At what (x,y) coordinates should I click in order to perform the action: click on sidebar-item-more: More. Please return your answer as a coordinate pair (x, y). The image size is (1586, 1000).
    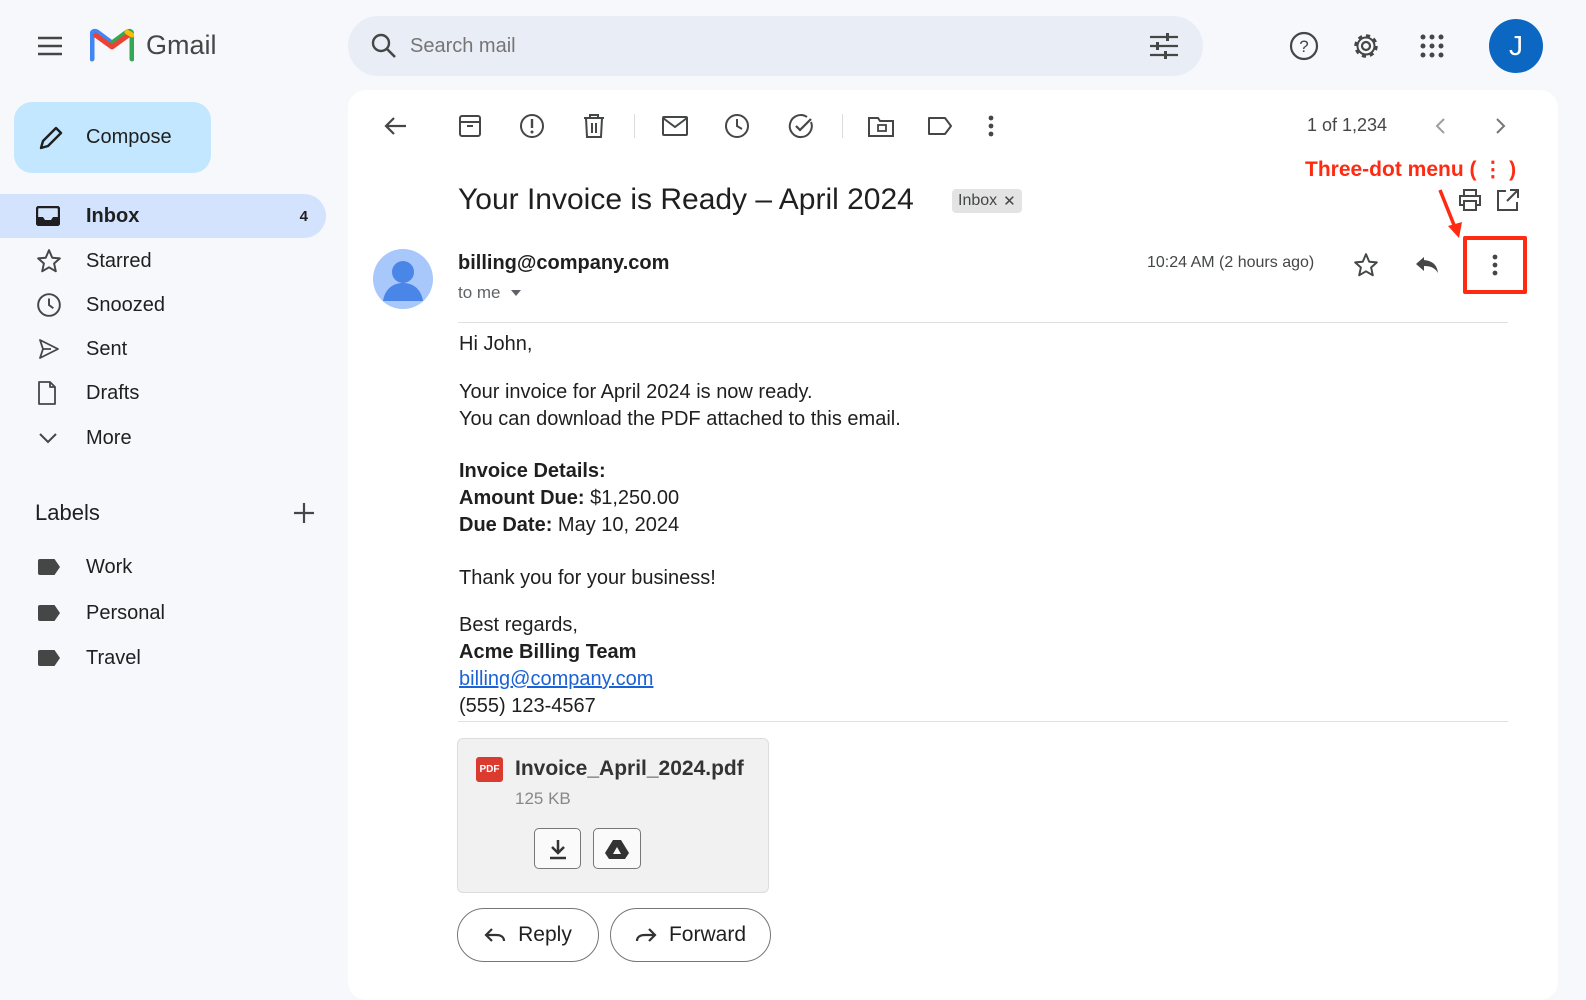
    Looking at the image, I should click on (163, 438).